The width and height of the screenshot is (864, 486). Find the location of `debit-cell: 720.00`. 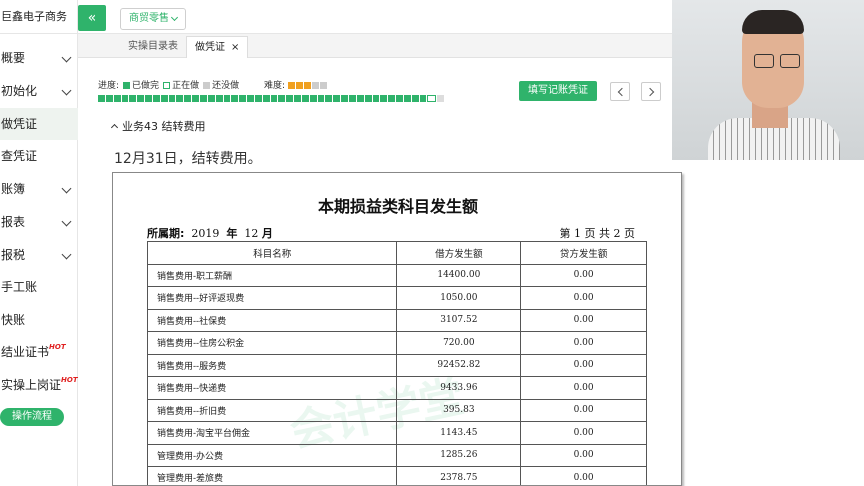

debit-cell: 720.00 is located at coordinates (459, 343).